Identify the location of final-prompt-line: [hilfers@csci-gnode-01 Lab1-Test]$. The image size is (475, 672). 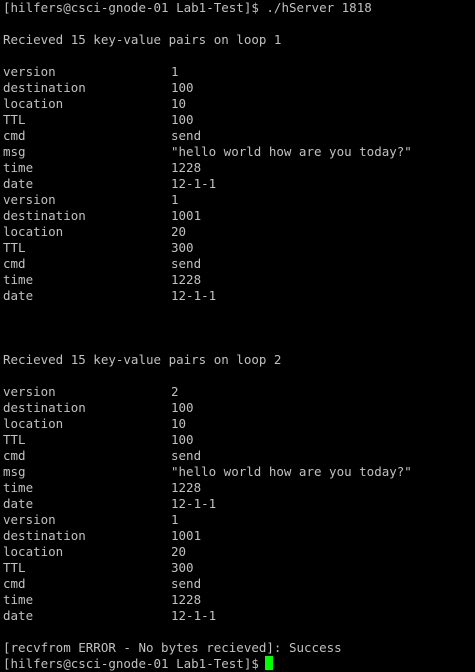
(239, 664).